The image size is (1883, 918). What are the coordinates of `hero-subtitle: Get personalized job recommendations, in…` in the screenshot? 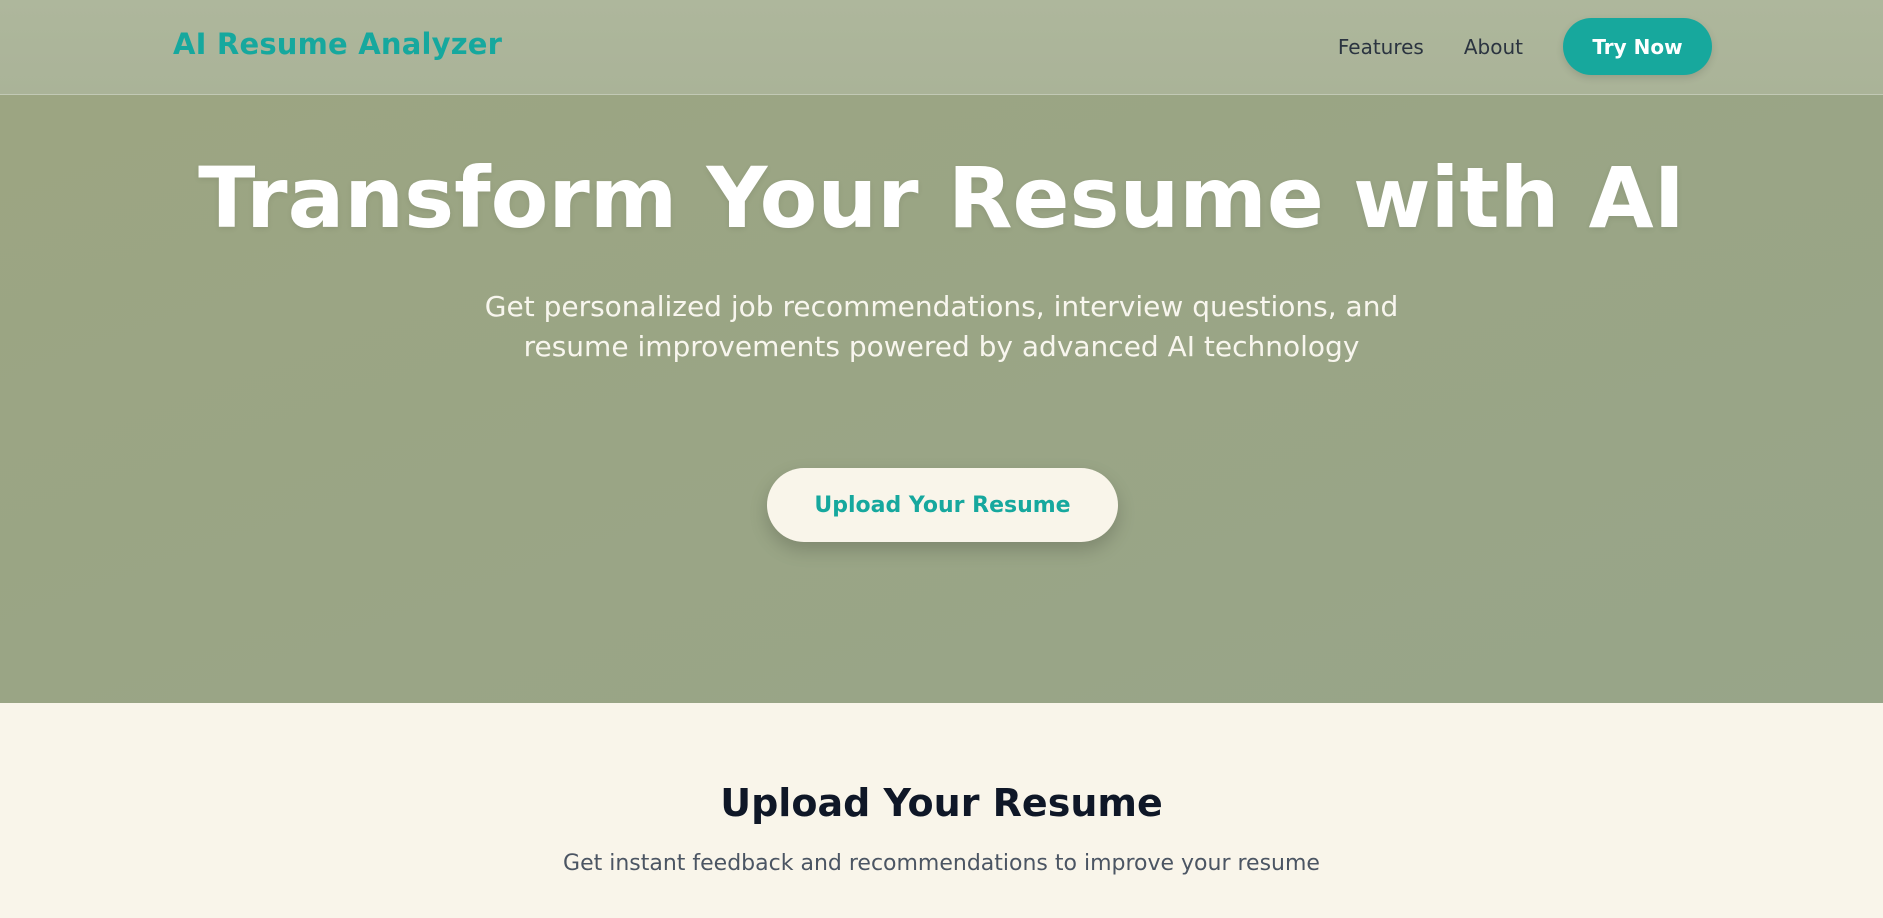 It's located at (941, 326).